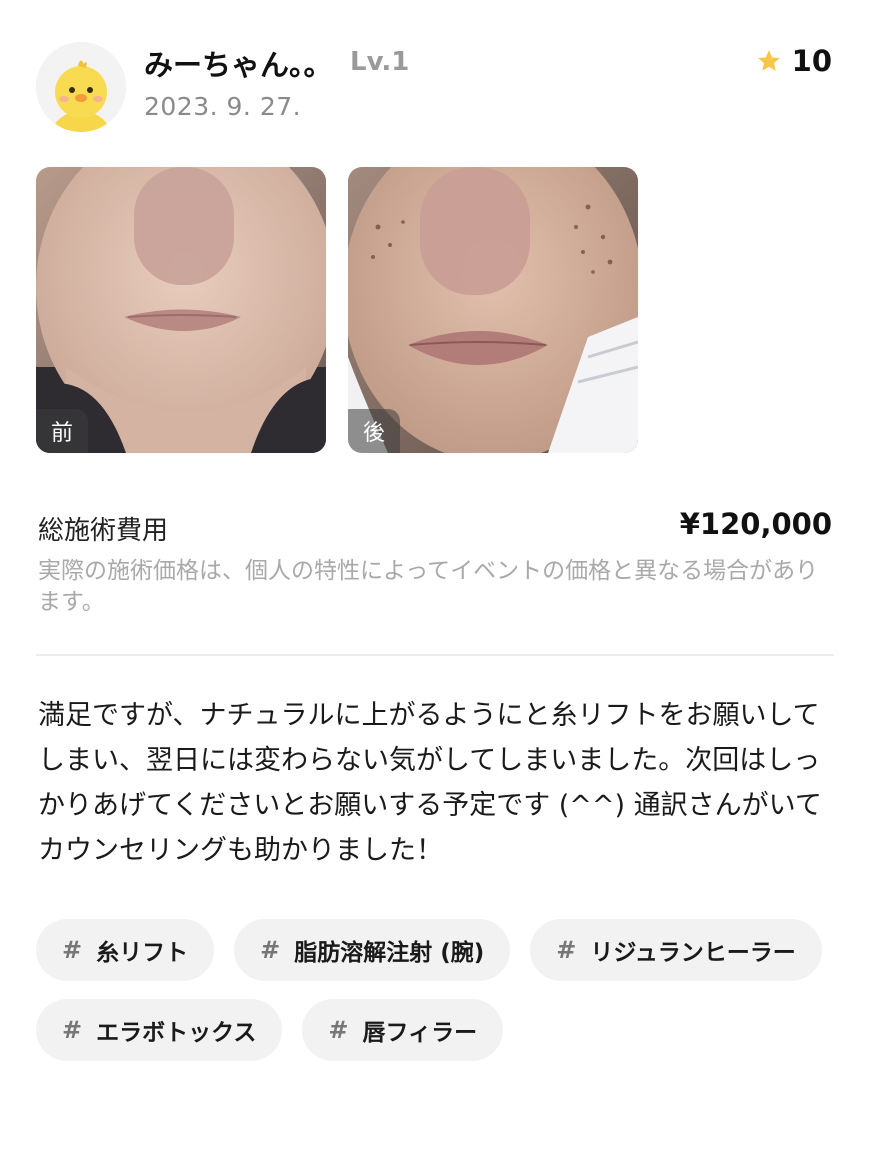 This screenshot has height=1154, width=870. What do you see at coordinates (223, 106) in the screenshot?
I see `review-date: 2023. 9. 27.` at bounding box center [223, 106].